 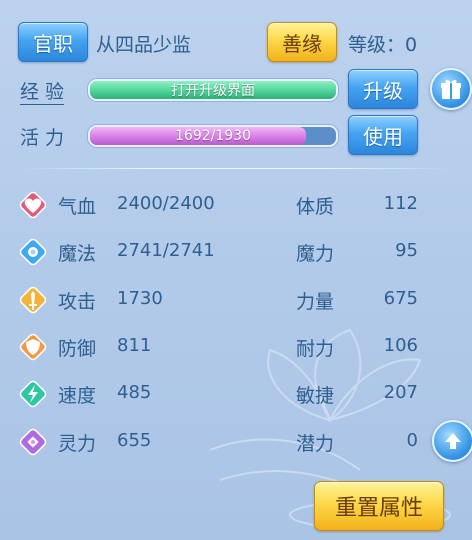 I want to click on attribute-label: 耐力, so click(x=315, y=349).